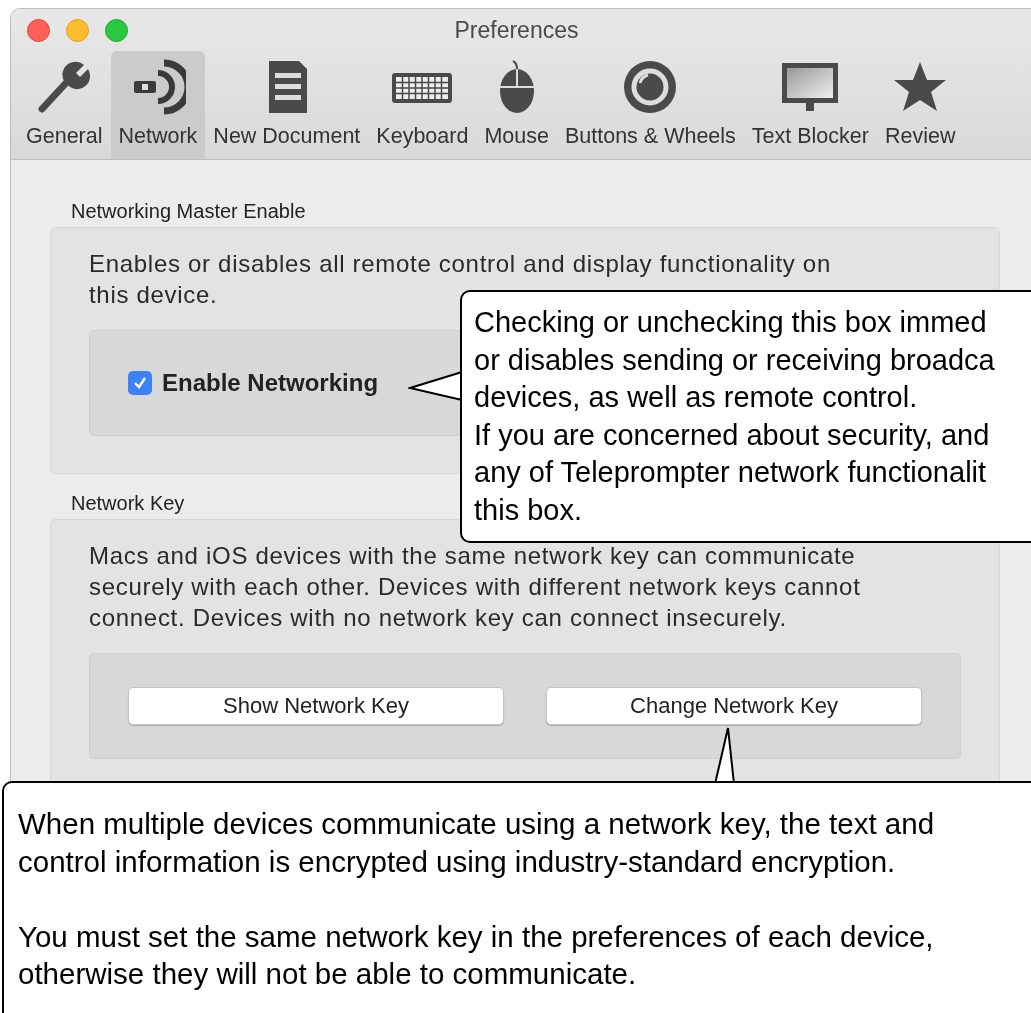  I want to click on toolbar-tab: Review, so click(920, 105).